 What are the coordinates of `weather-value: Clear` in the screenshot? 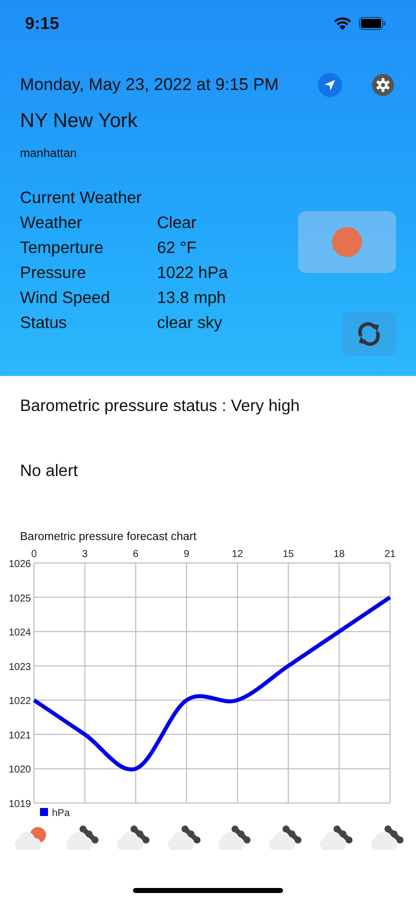 It's located at (176, 223).